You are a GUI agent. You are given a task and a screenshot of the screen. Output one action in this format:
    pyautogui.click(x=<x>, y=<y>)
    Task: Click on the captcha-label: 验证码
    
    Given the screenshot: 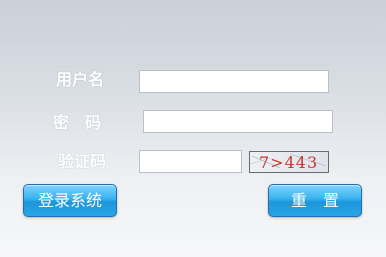 What is the action you would take?
    pyautogui.click(x=82, y=161)
    